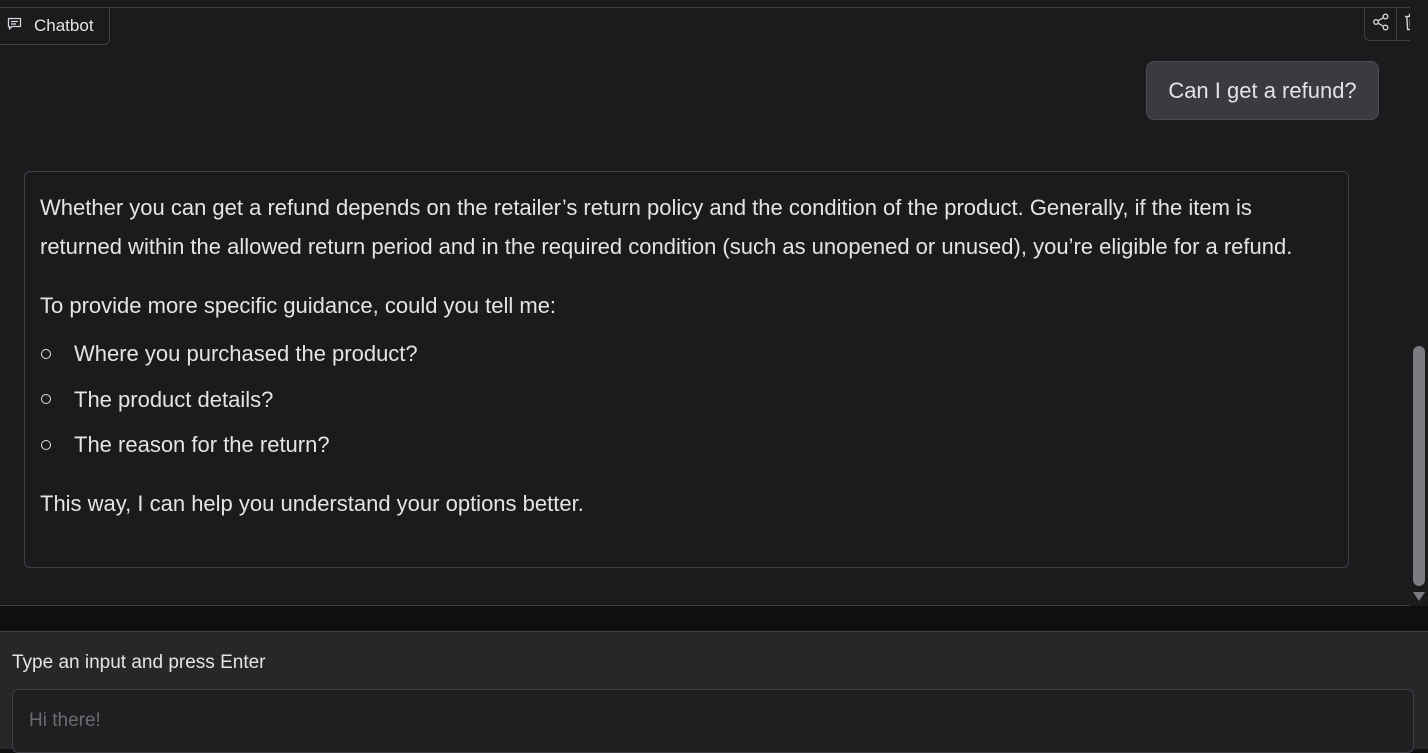 This screenshot has width=1428, height=753. What do you see at coordinates (713, 721) in the screenshot?
I see `message-input` at bounding box center [713, 721].